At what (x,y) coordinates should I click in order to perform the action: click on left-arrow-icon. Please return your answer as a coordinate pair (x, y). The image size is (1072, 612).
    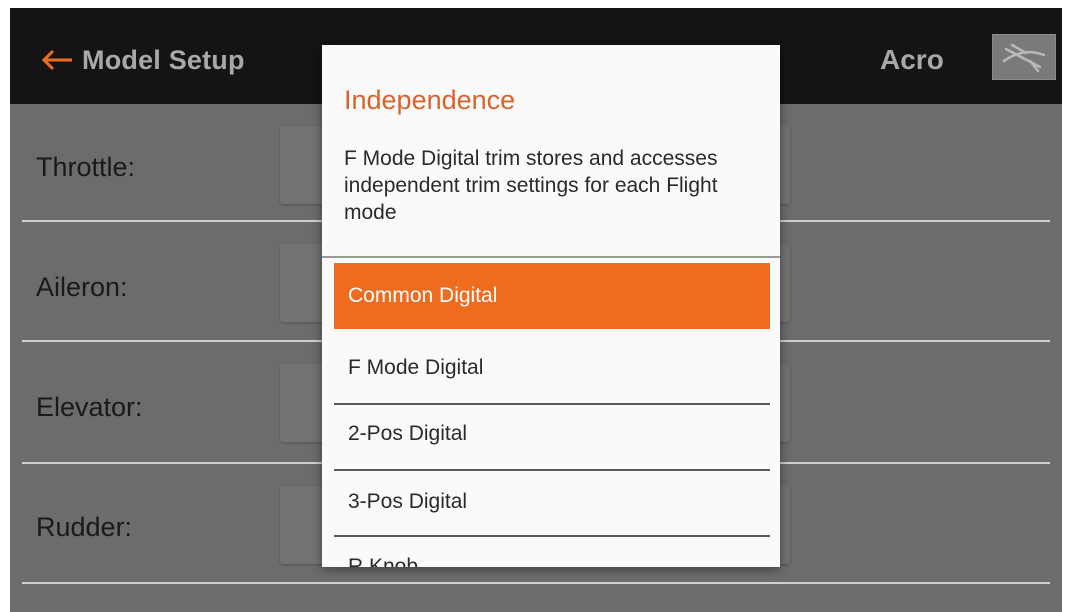
    Looking at the image, I should click on (56, 60).